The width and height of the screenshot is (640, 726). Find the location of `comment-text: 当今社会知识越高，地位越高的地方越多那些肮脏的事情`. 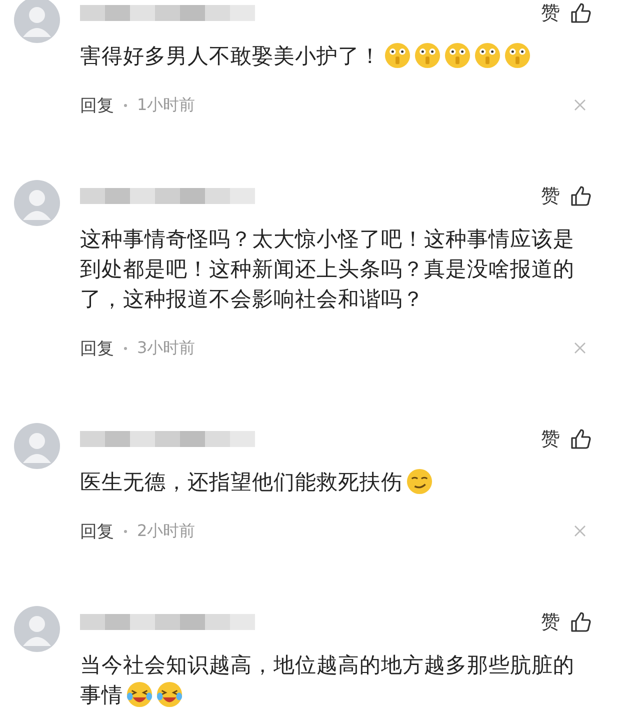

comment-text: 当今社会知识越高，地位越高的地方越多那些肮脏的事情 is located at coordinates (328, 681).